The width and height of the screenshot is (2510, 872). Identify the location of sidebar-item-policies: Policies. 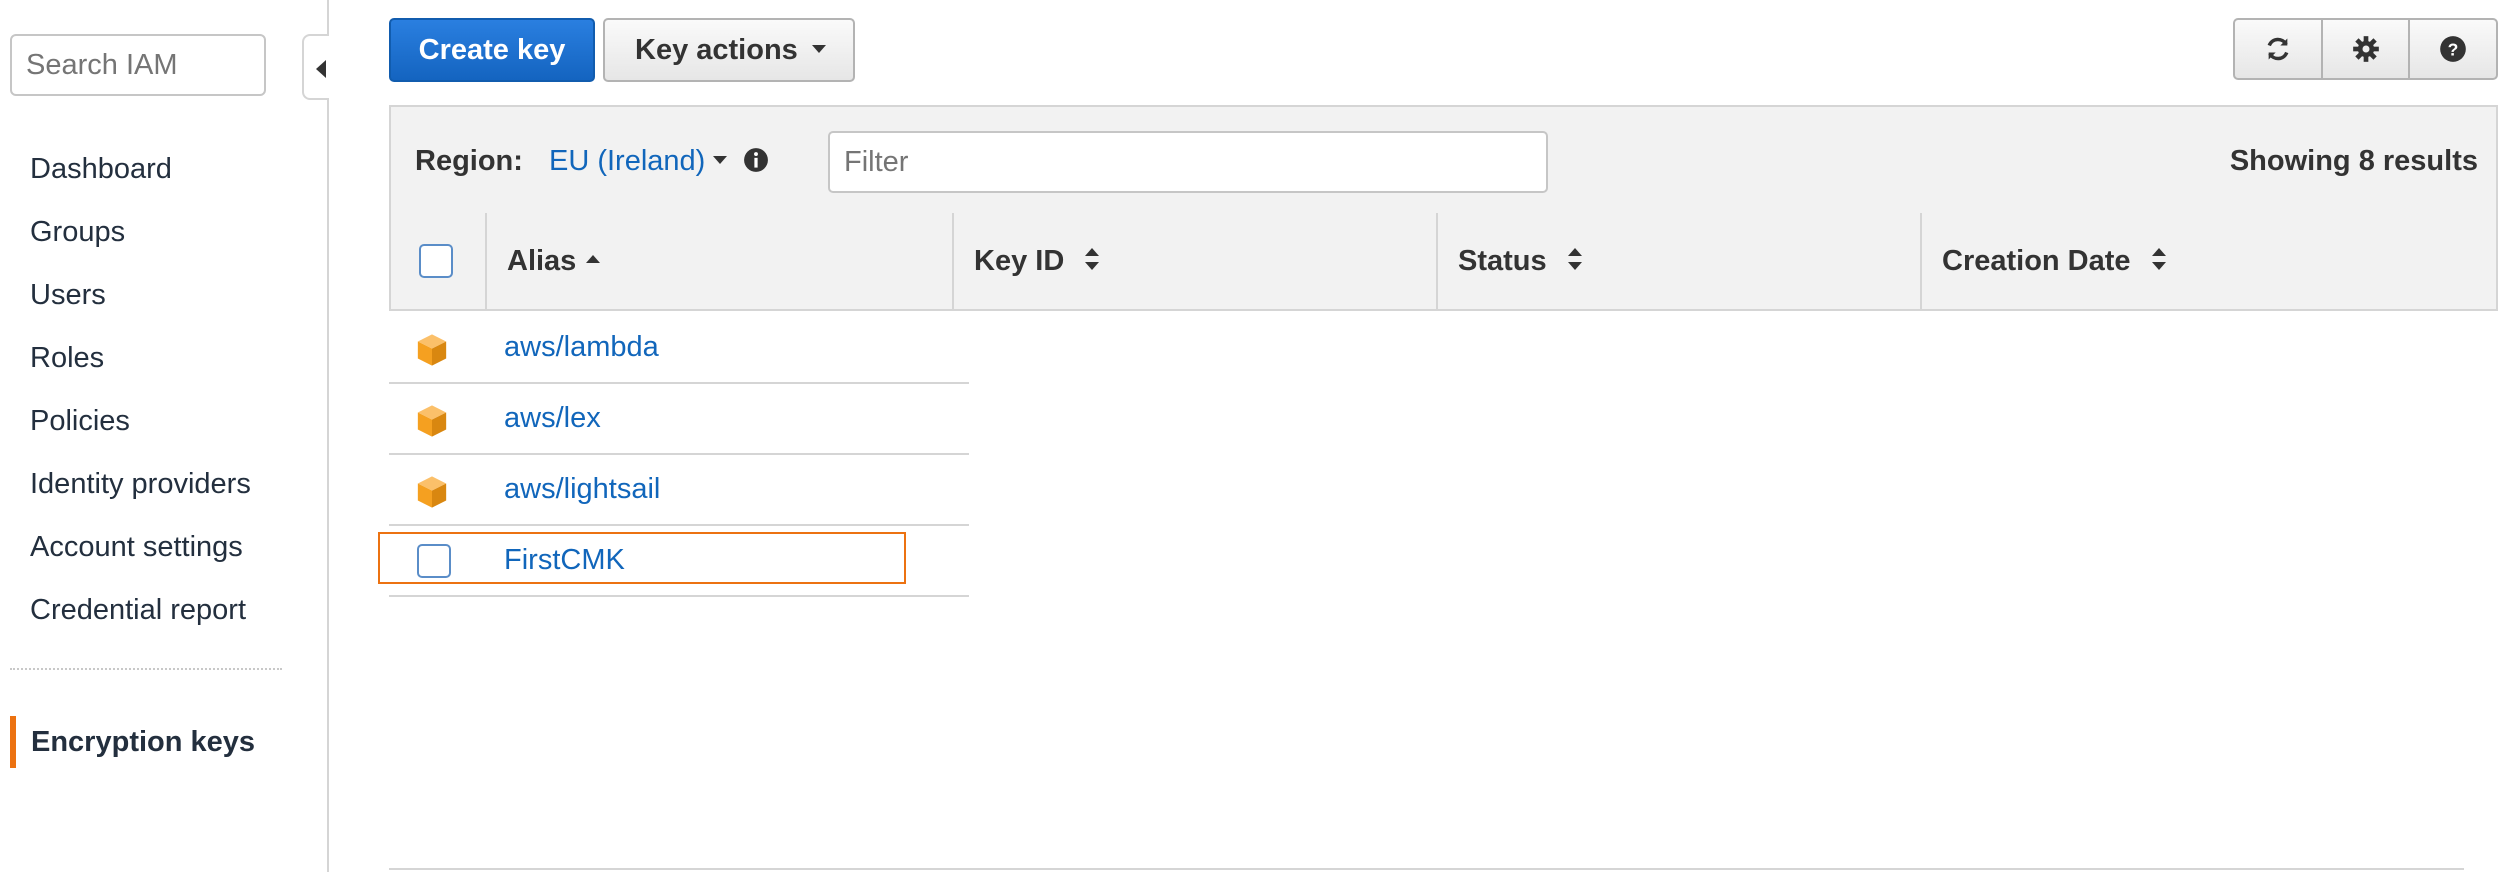
(145, 421).